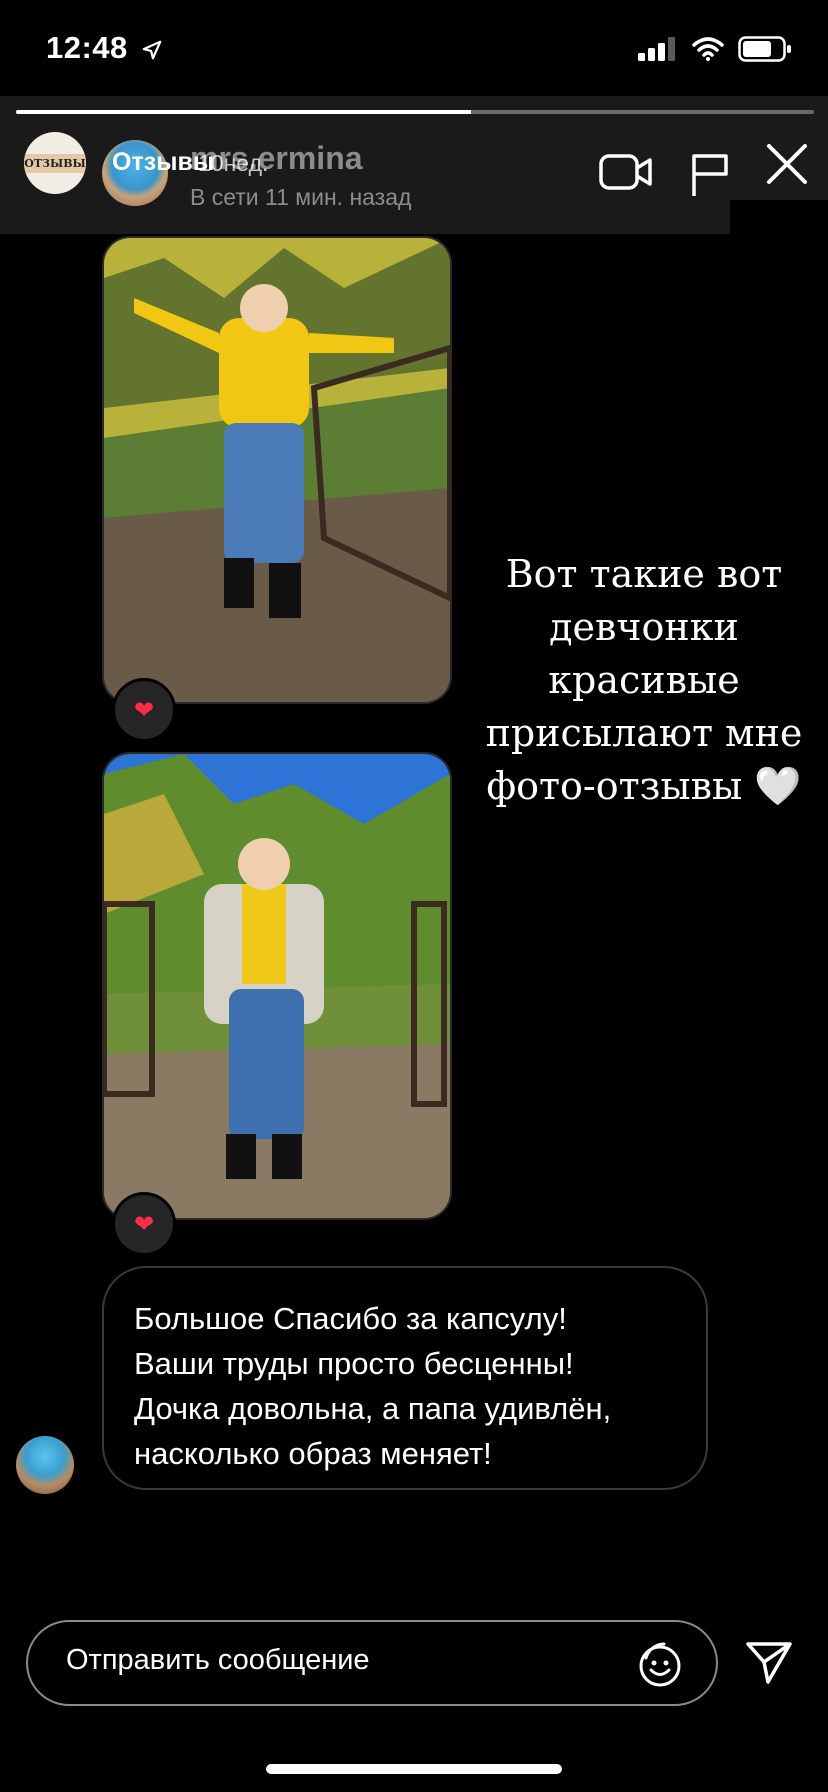 This screenshot has width=828, height=1792. I want to click on home-indicator, so click(414, 1769).